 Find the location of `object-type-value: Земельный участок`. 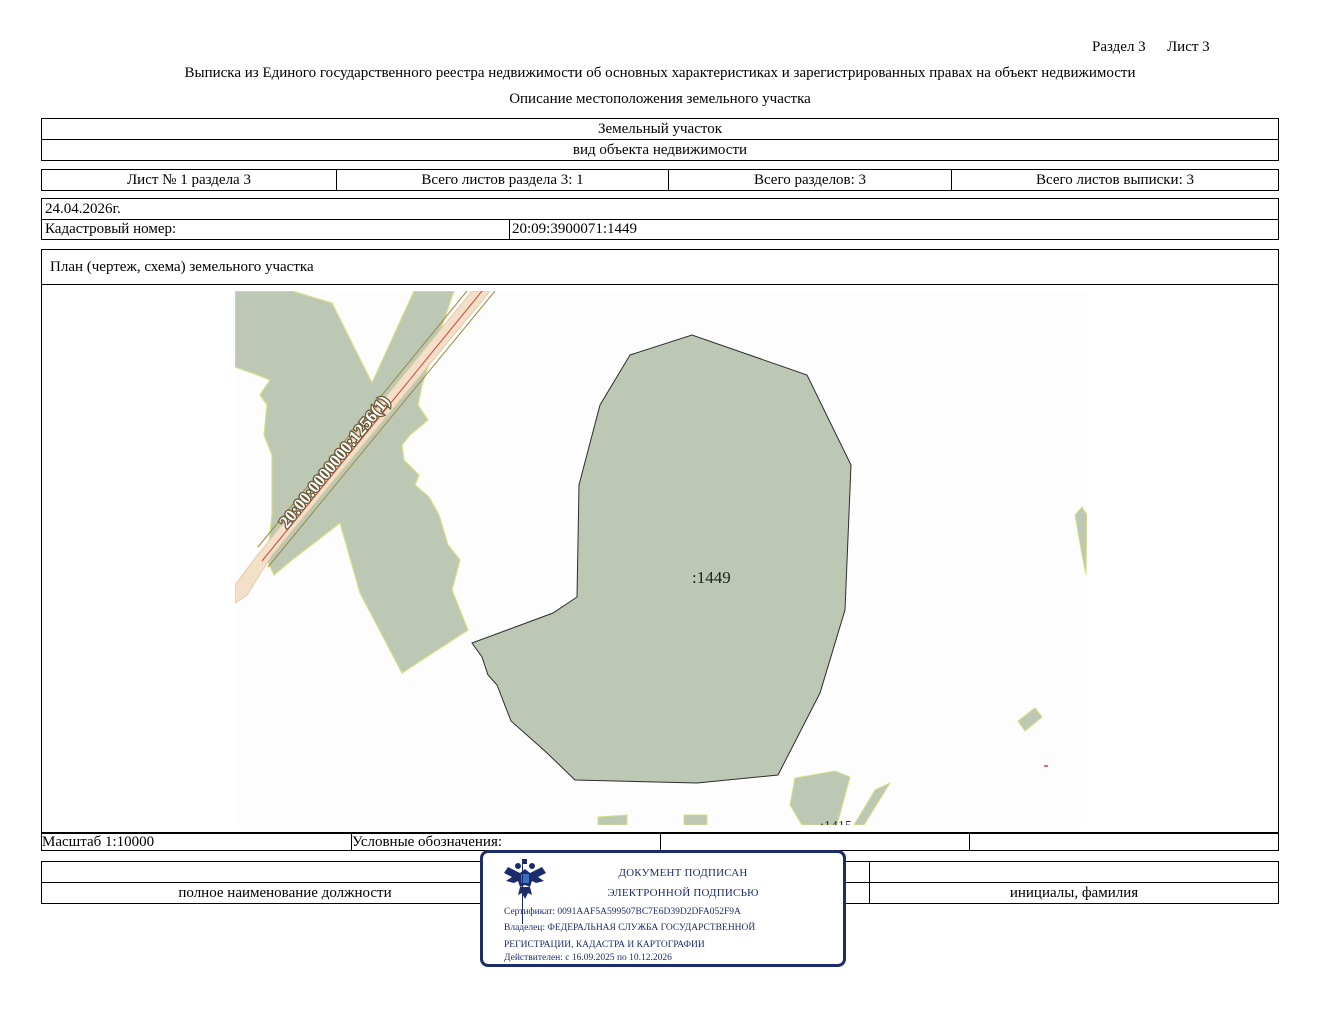

object-type-value: Земельный участок is located at coordinates (660, 129).